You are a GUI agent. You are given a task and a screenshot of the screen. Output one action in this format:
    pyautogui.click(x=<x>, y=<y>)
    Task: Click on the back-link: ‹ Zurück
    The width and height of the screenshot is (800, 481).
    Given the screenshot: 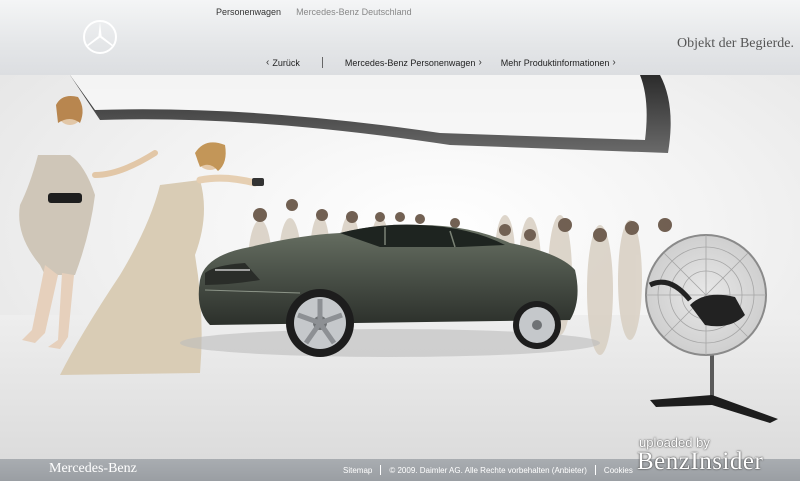 What is the action you would take?
    pyautogui.click(x=281, y=62)
    